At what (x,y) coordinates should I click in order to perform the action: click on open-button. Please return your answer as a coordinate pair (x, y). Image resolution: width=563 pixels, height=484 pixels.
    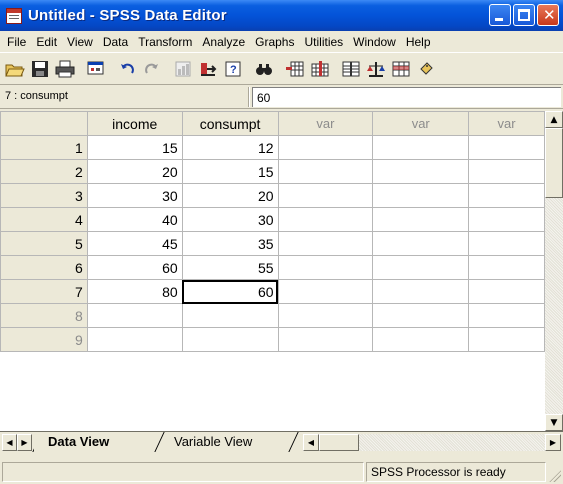
    Looking at the image, I should click on (15, 69).